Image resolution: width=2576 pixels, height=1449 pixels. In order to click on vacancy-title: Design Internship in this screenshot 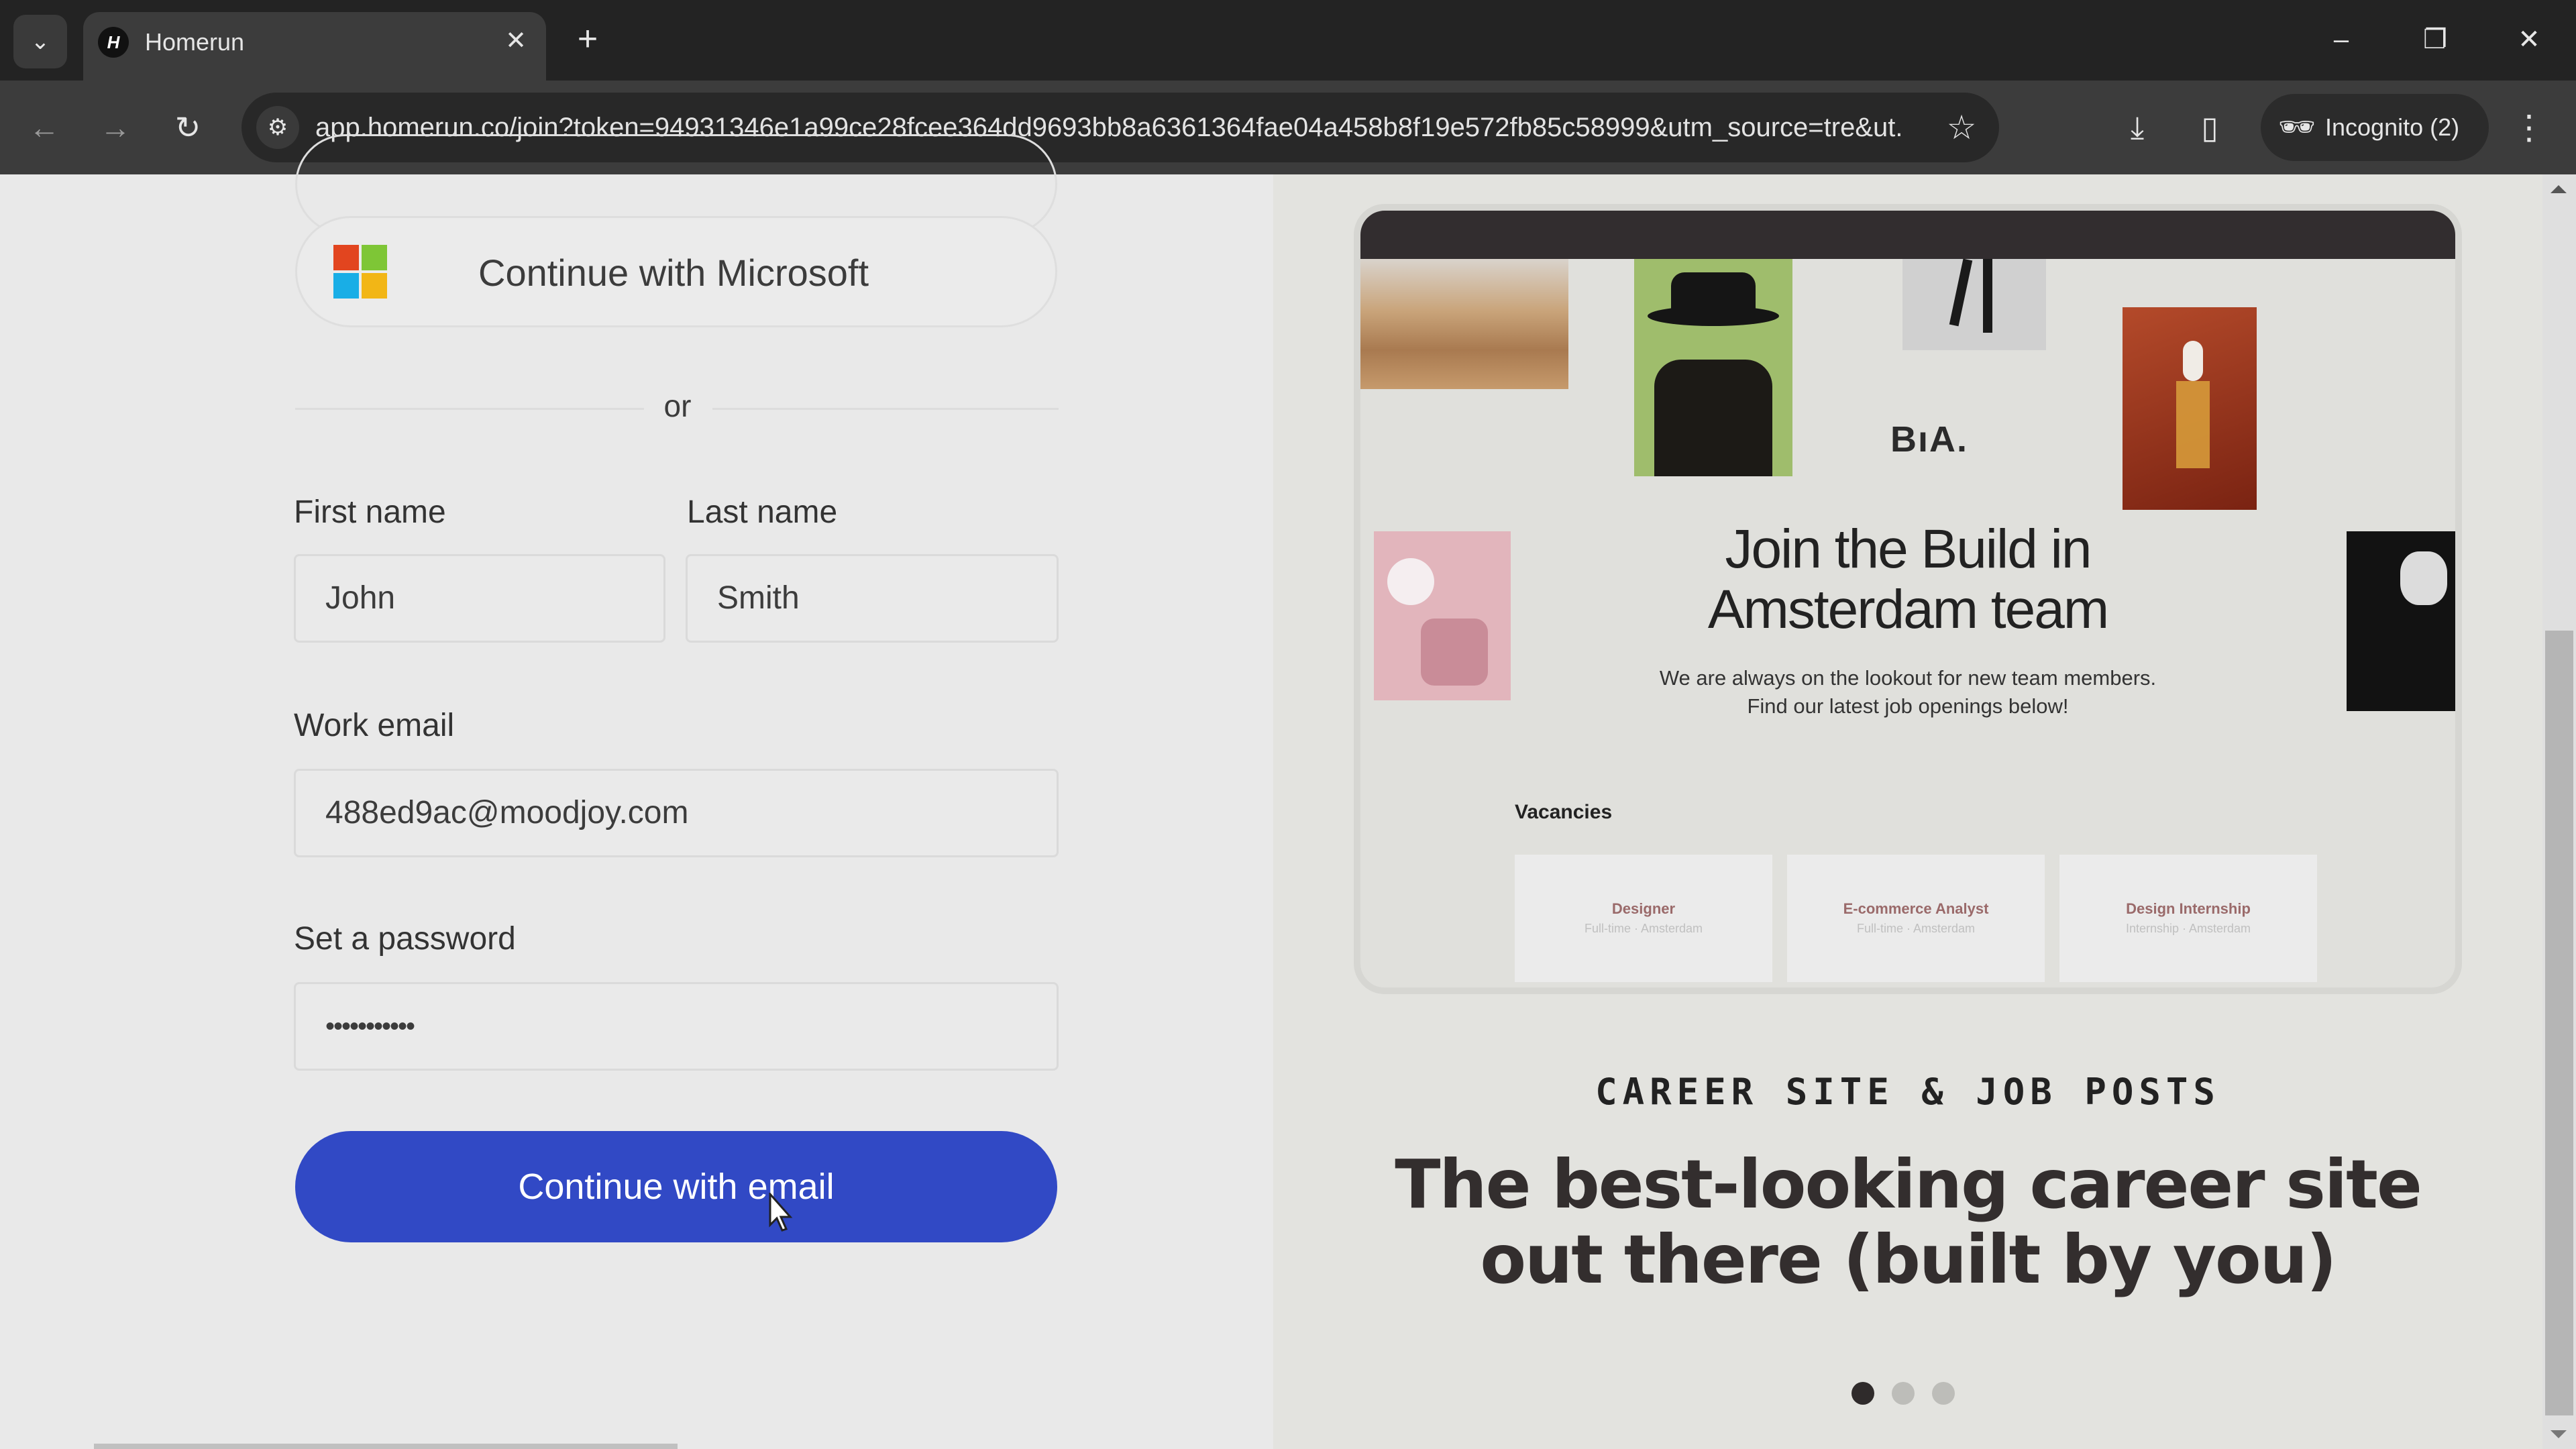, I will do `click(2188, 908)`.